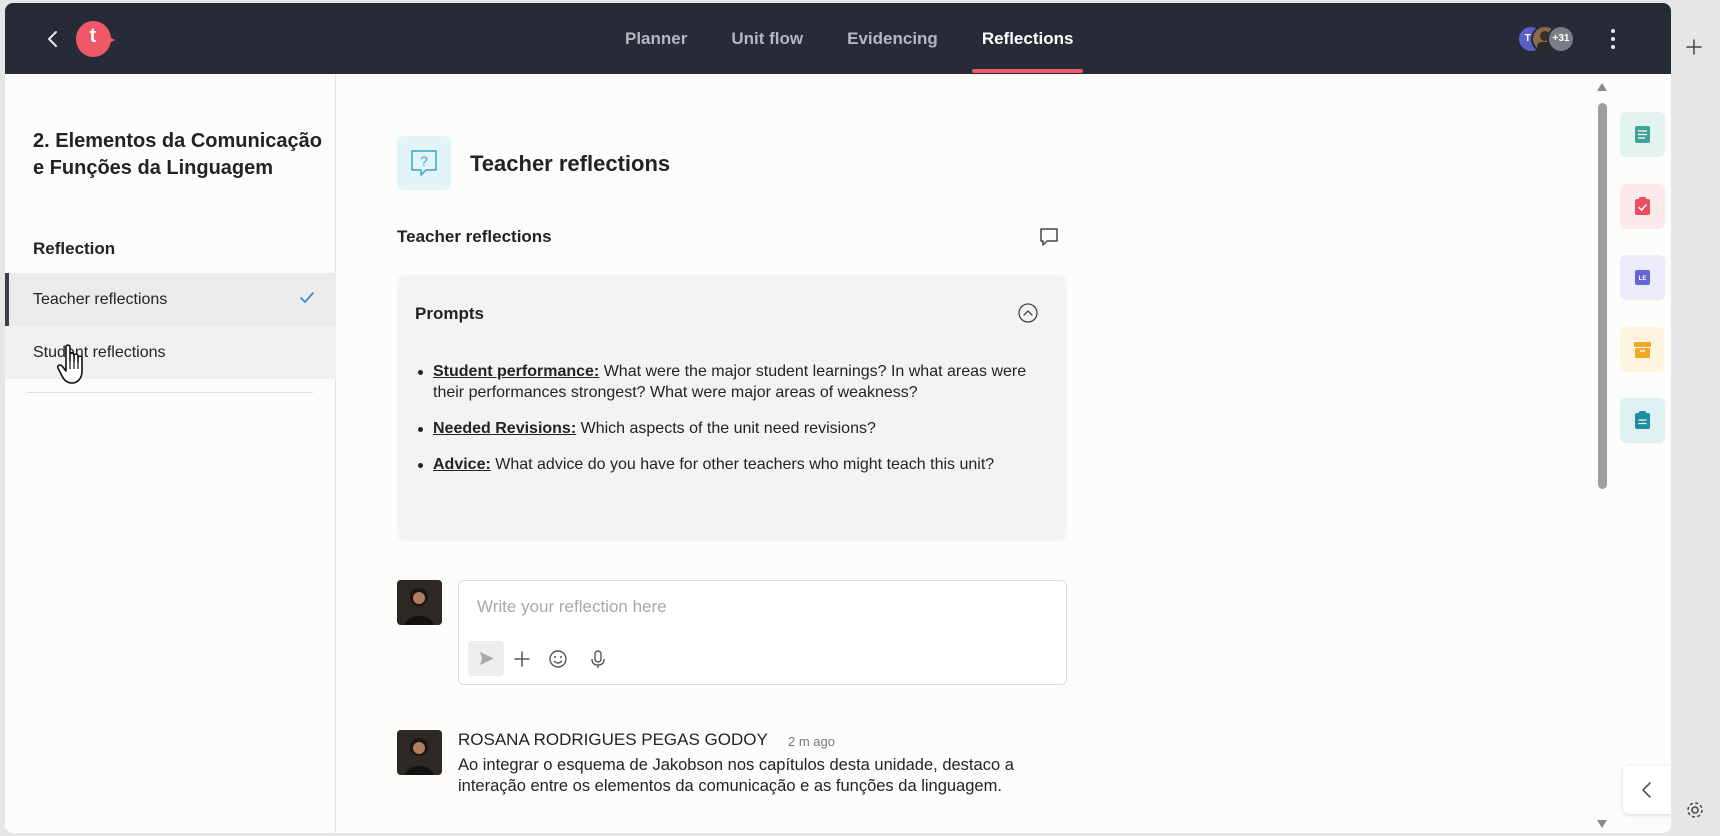  Describe the element at coordinates (570, 163) in the screenshot. I see `page-title: Teacher reflections` at that location.